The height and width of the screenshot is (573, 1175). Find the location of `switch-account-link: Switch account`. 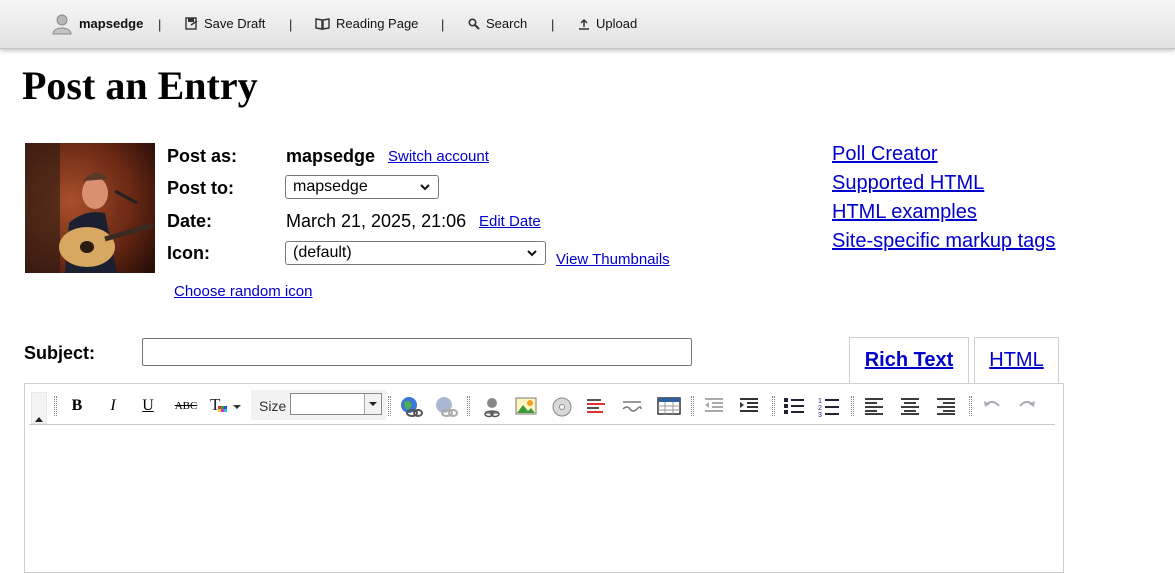

switch-account-link: Switch account is located at coordinates (438, 156).